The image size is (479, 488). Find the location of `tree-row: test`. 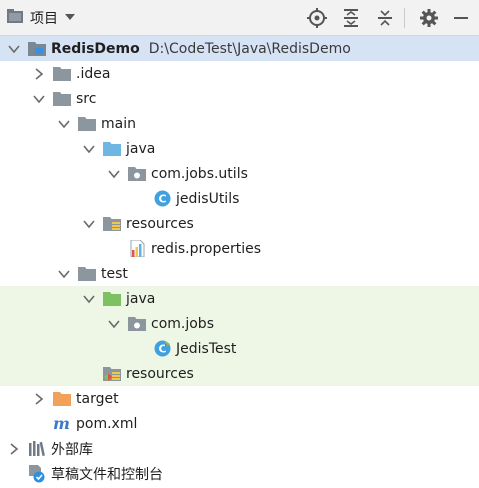

tree-row: test is located at coordinates (239, 273).